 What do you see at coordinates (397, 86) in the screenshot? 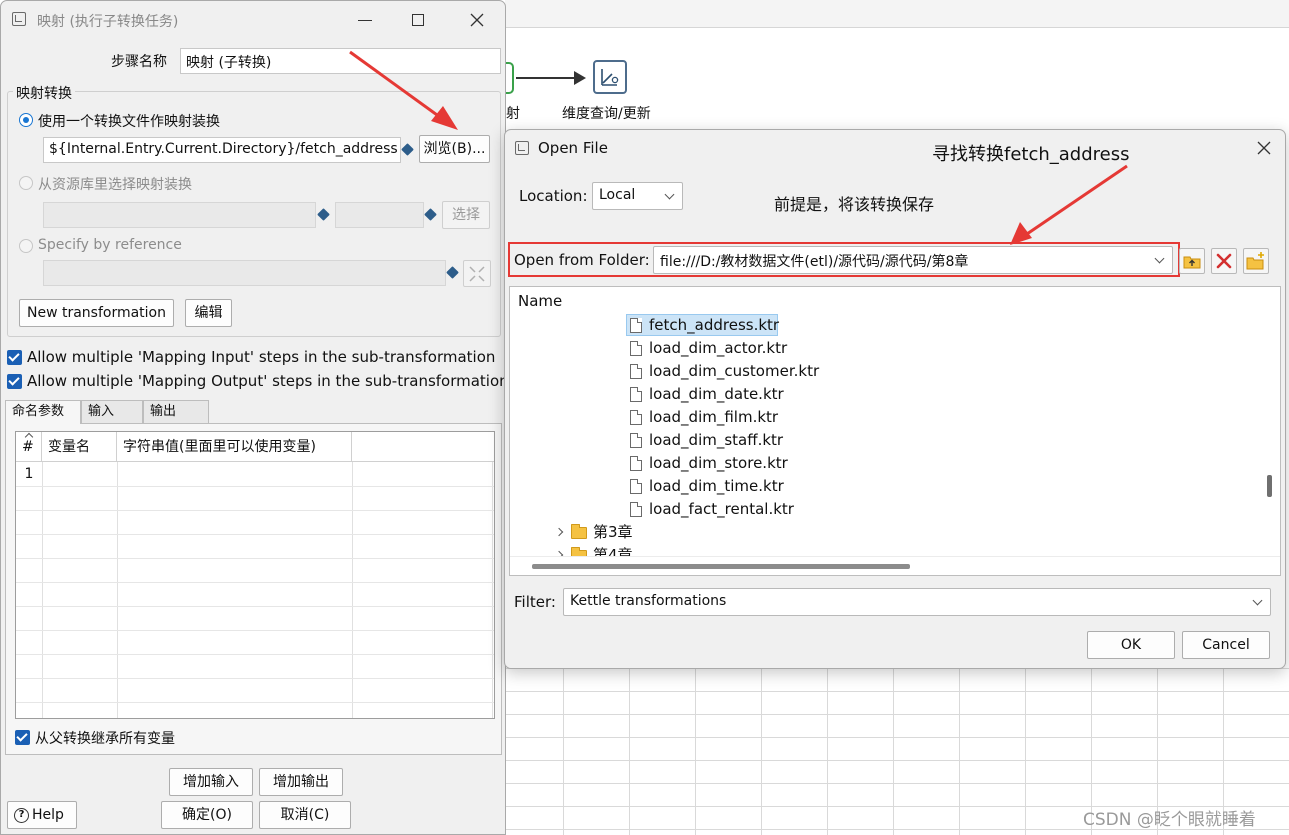
I see `arrow-to-browse-line` at bounding box center [397, 86].